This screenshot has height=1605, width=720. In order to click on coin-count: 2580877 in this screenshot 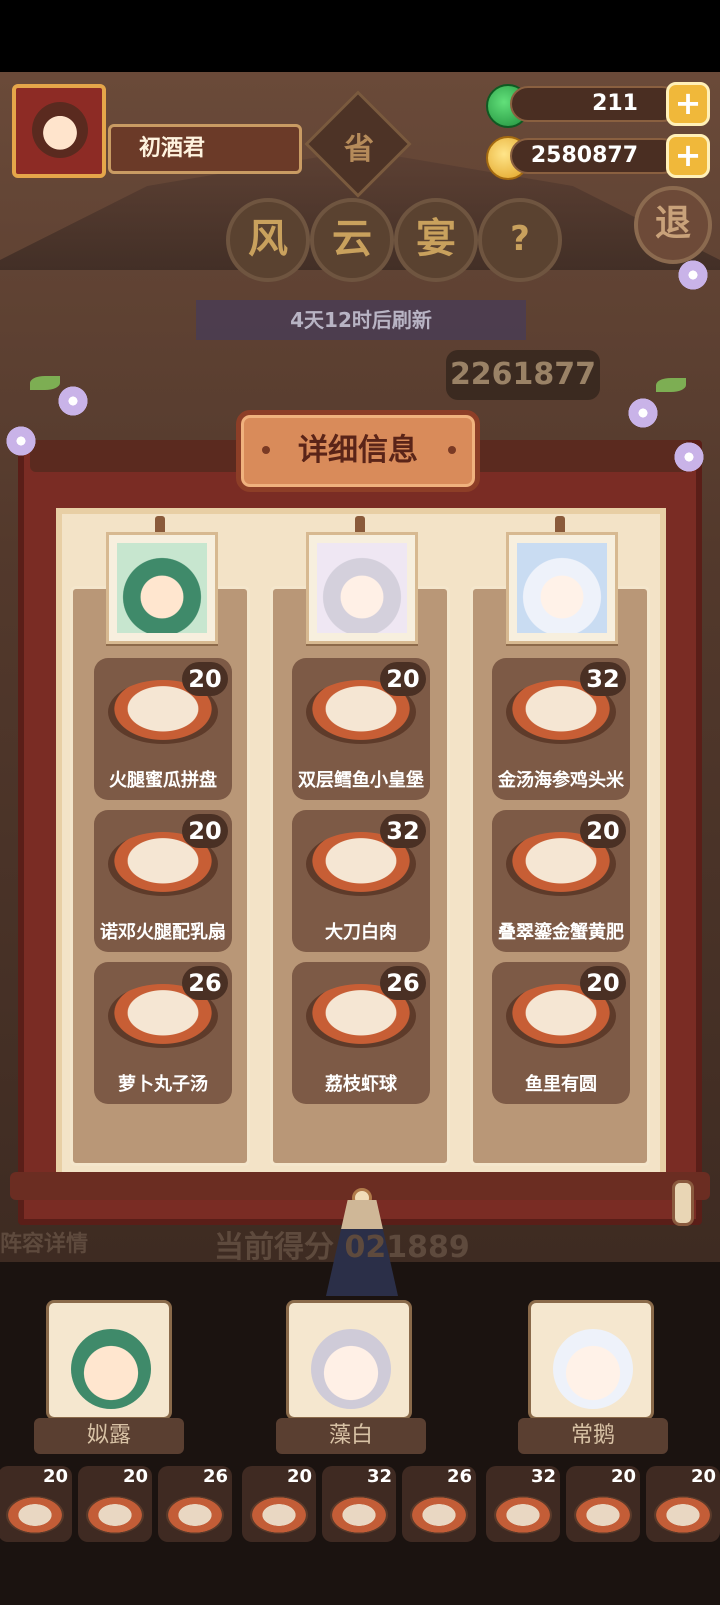, I will do `click(595, 156)`.